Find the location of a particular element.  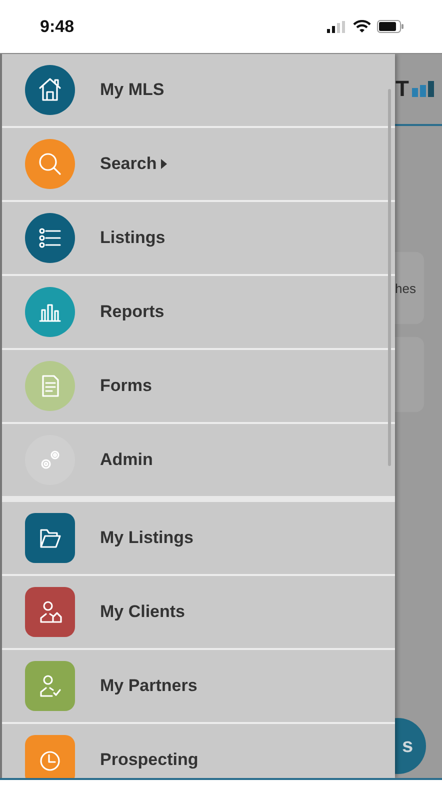

menu-label: Admin is located at coordinates (126, 460).